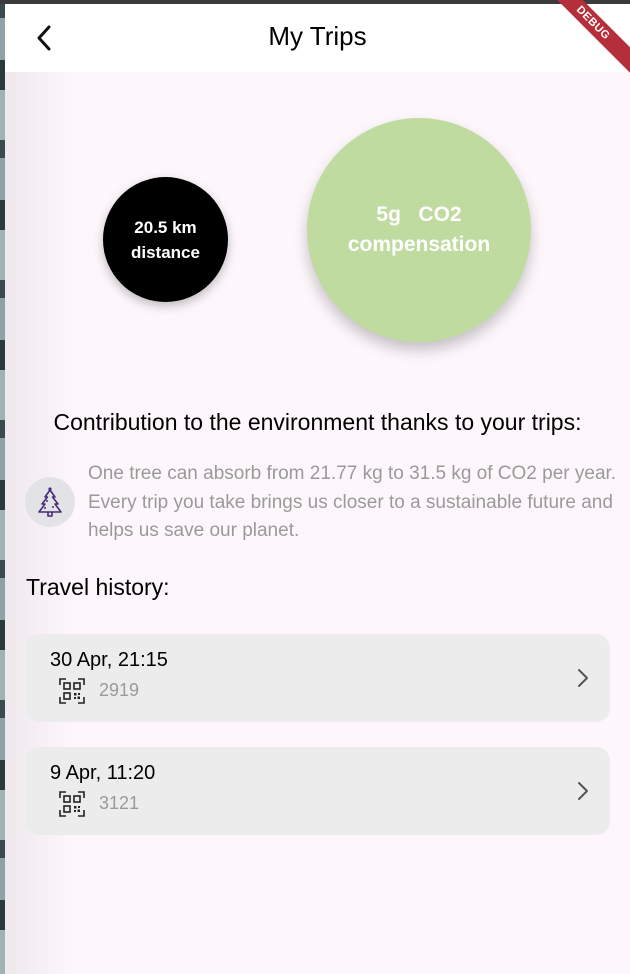 The image size is (630, 974). I want to click on trip-date: 9 Apr, 11:20, so click(103, 773).